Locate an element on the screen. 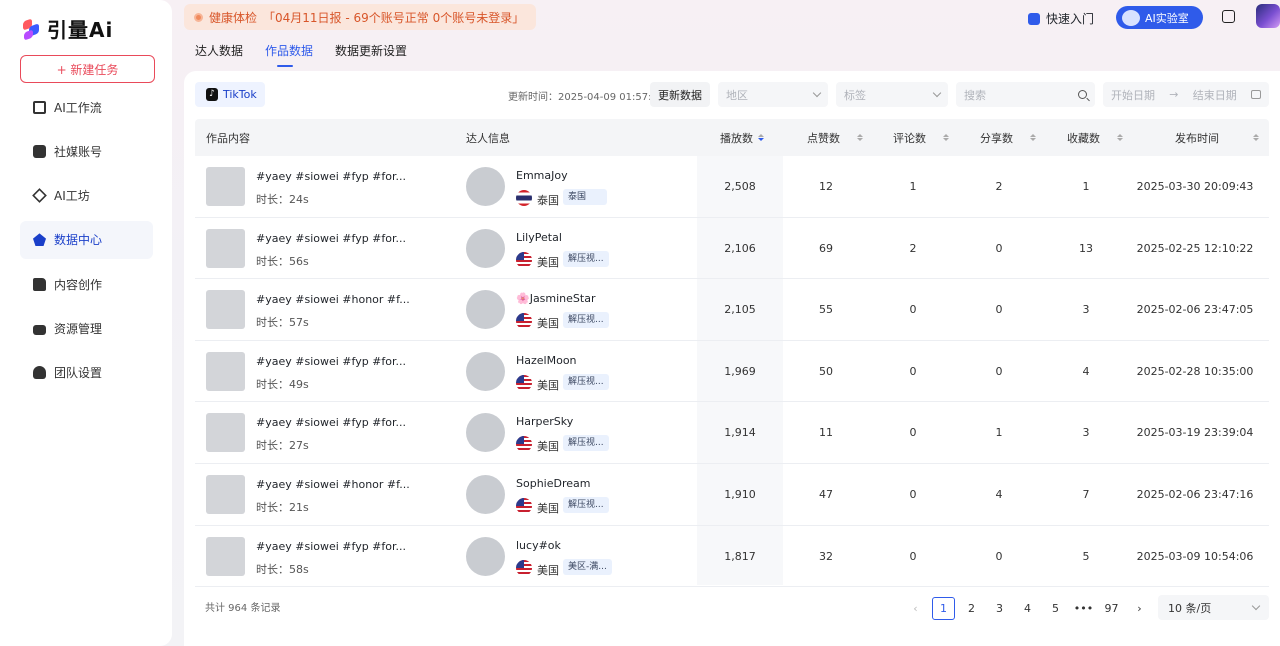  creator-name: HarperSky is located at coordinates (544, 421).